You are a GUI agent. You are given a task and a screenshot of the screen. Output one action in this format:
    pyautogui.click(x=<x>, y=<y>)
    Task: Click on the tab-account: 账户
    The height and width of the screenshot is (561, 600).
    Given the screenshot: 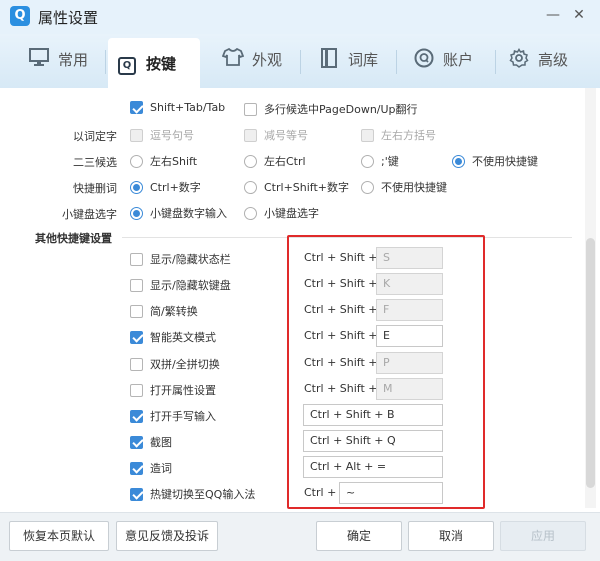 What is the action you would take?
    pyautogui.click(x=443, y=59)
    